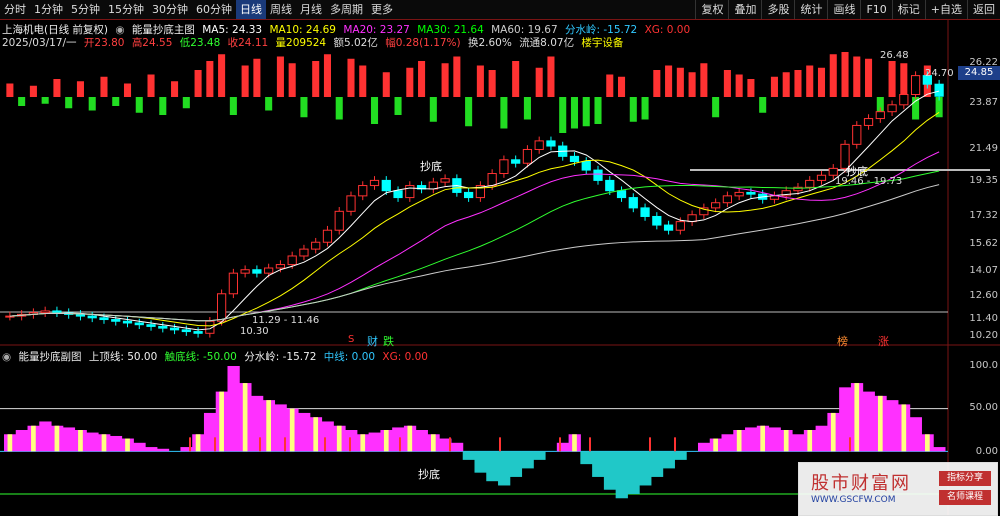  What do you see at coordinates (983, 365) in the screenshot?
I see `sub-axis-label: 100.0` at bounding box center [983, 365].